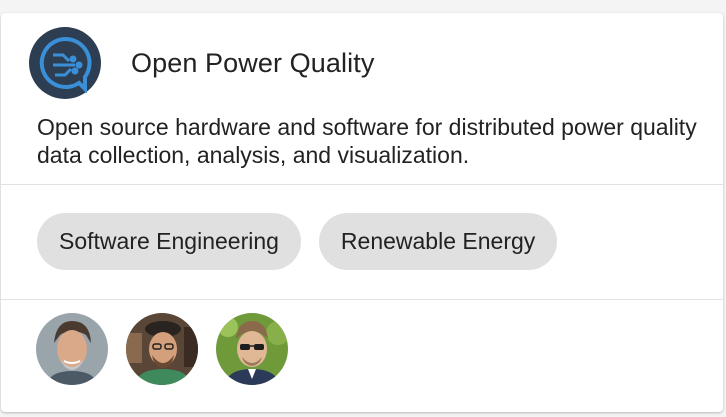 This screenshot has width=726, height=417. I want to click on interest-chip: Software Engineering, so click(169, 241).